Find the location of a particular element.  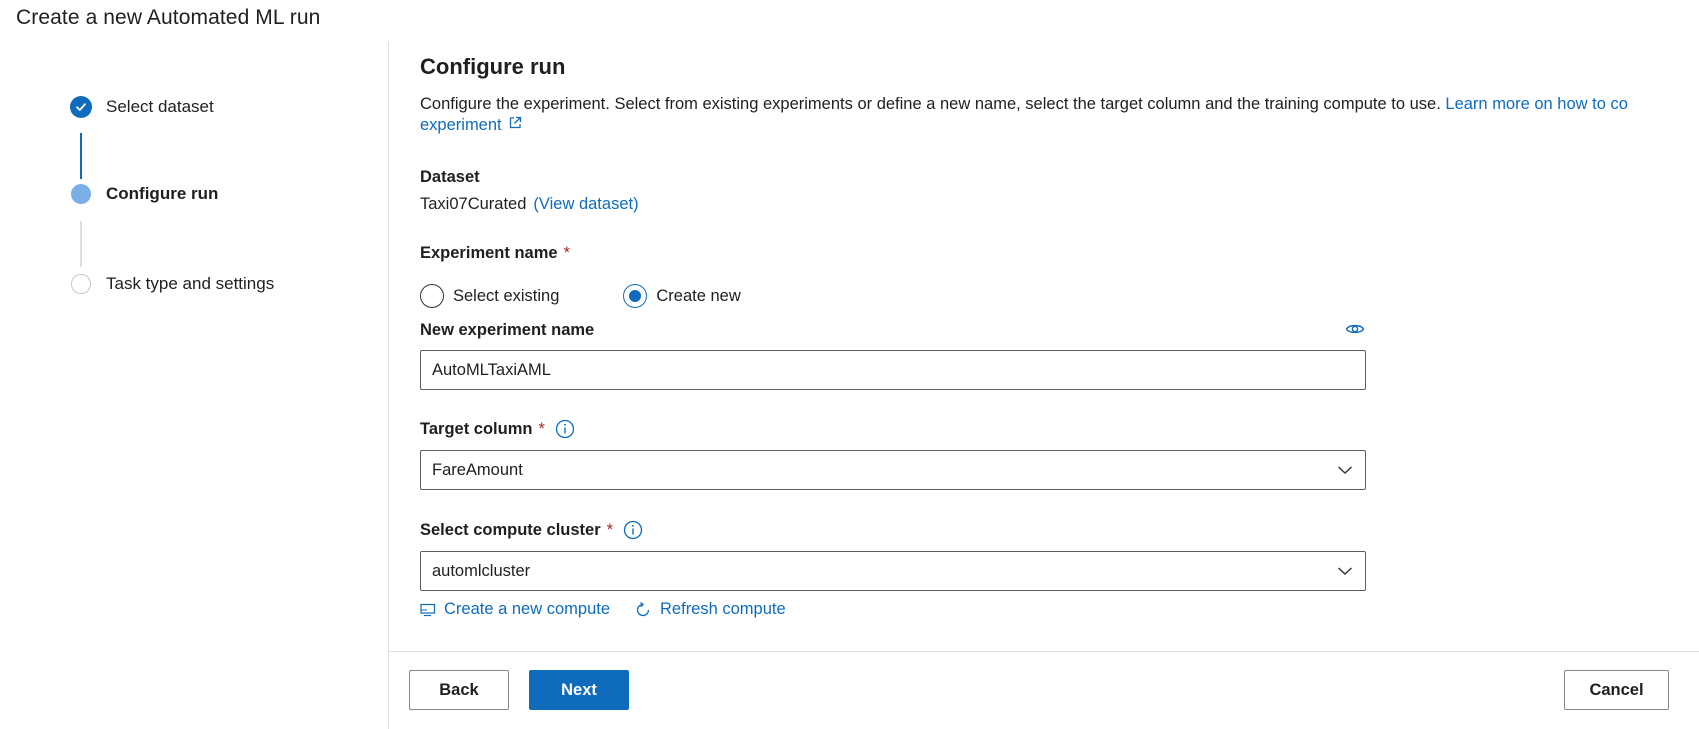

refresh-compute-label: Refresh compute is located at coordinates (723, 609).